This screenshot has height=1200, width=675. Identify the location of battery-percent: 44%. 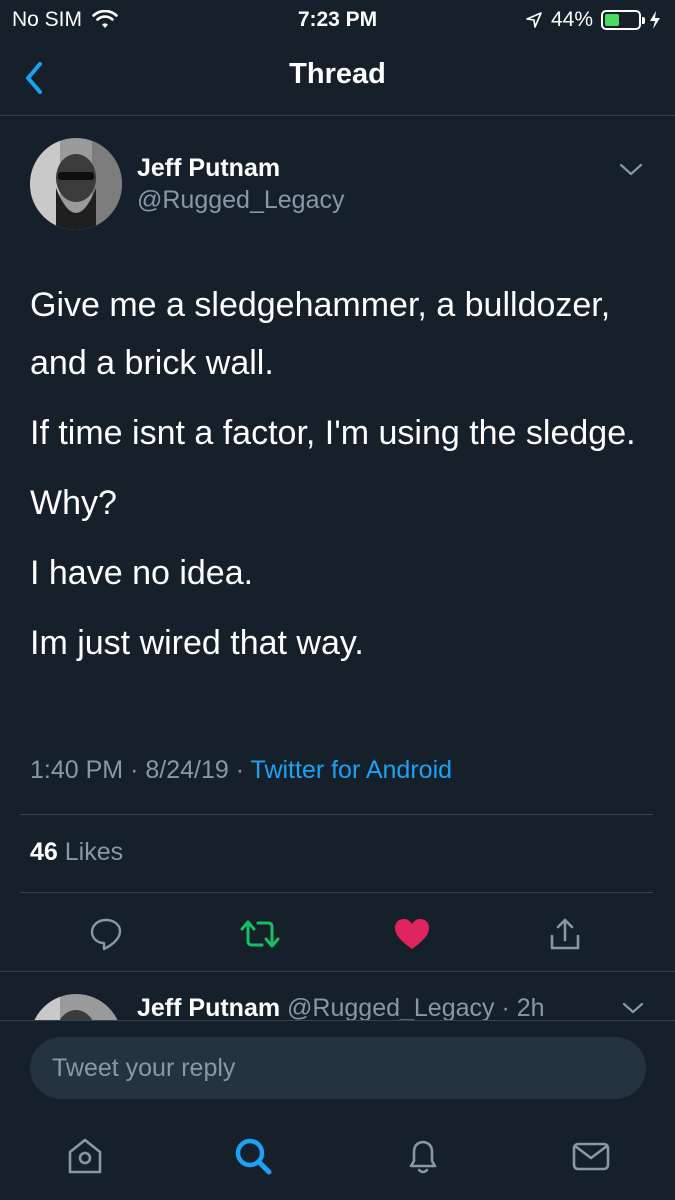
(571, 19).